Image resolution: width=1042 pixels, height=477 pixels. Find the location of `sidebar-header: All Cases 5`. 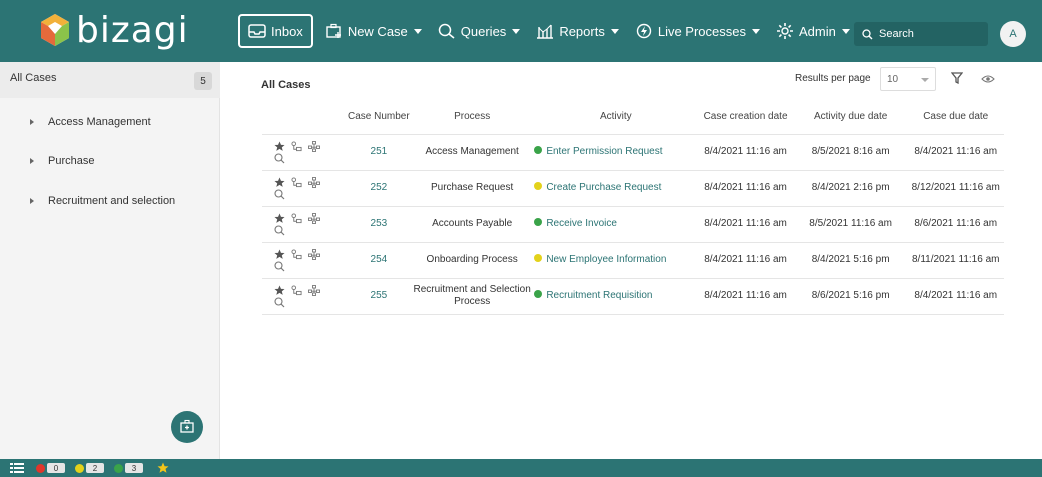

sidebar-header: All Cases 5 is located at coordinates (110, 80).